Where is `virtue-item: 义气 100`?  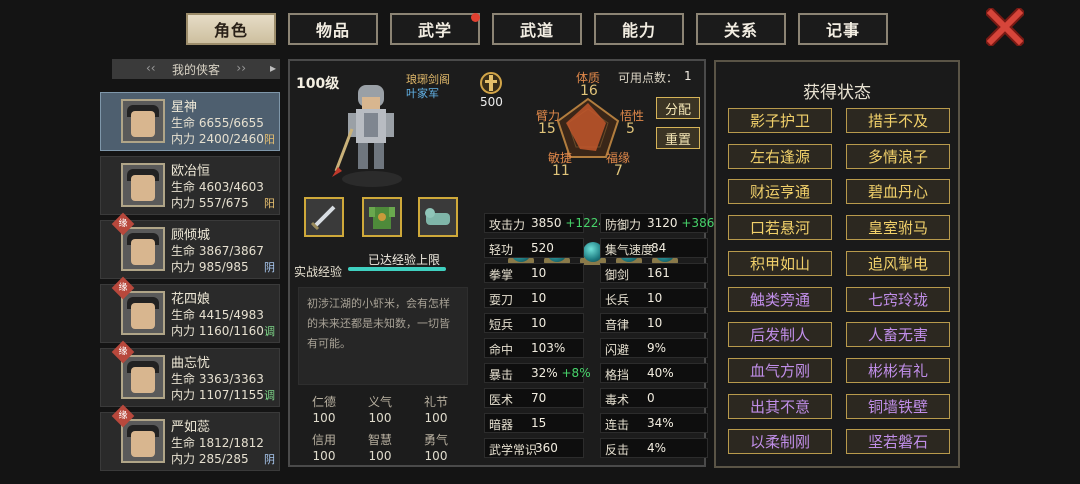 virtue-item: 义气 100 is located at coordinates (380, 409).